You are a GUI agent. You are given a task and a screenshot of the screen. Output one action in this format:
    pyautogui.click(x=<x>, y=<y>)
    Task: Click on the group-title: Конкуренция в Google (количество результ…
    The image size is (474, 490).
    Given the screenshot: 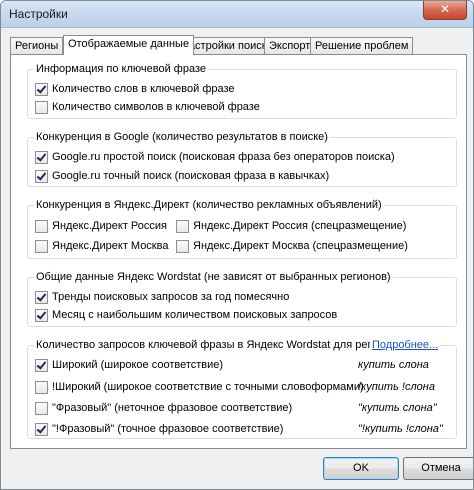 What is the action you would take?
    pyautogui.click(x=182, y=137)
    